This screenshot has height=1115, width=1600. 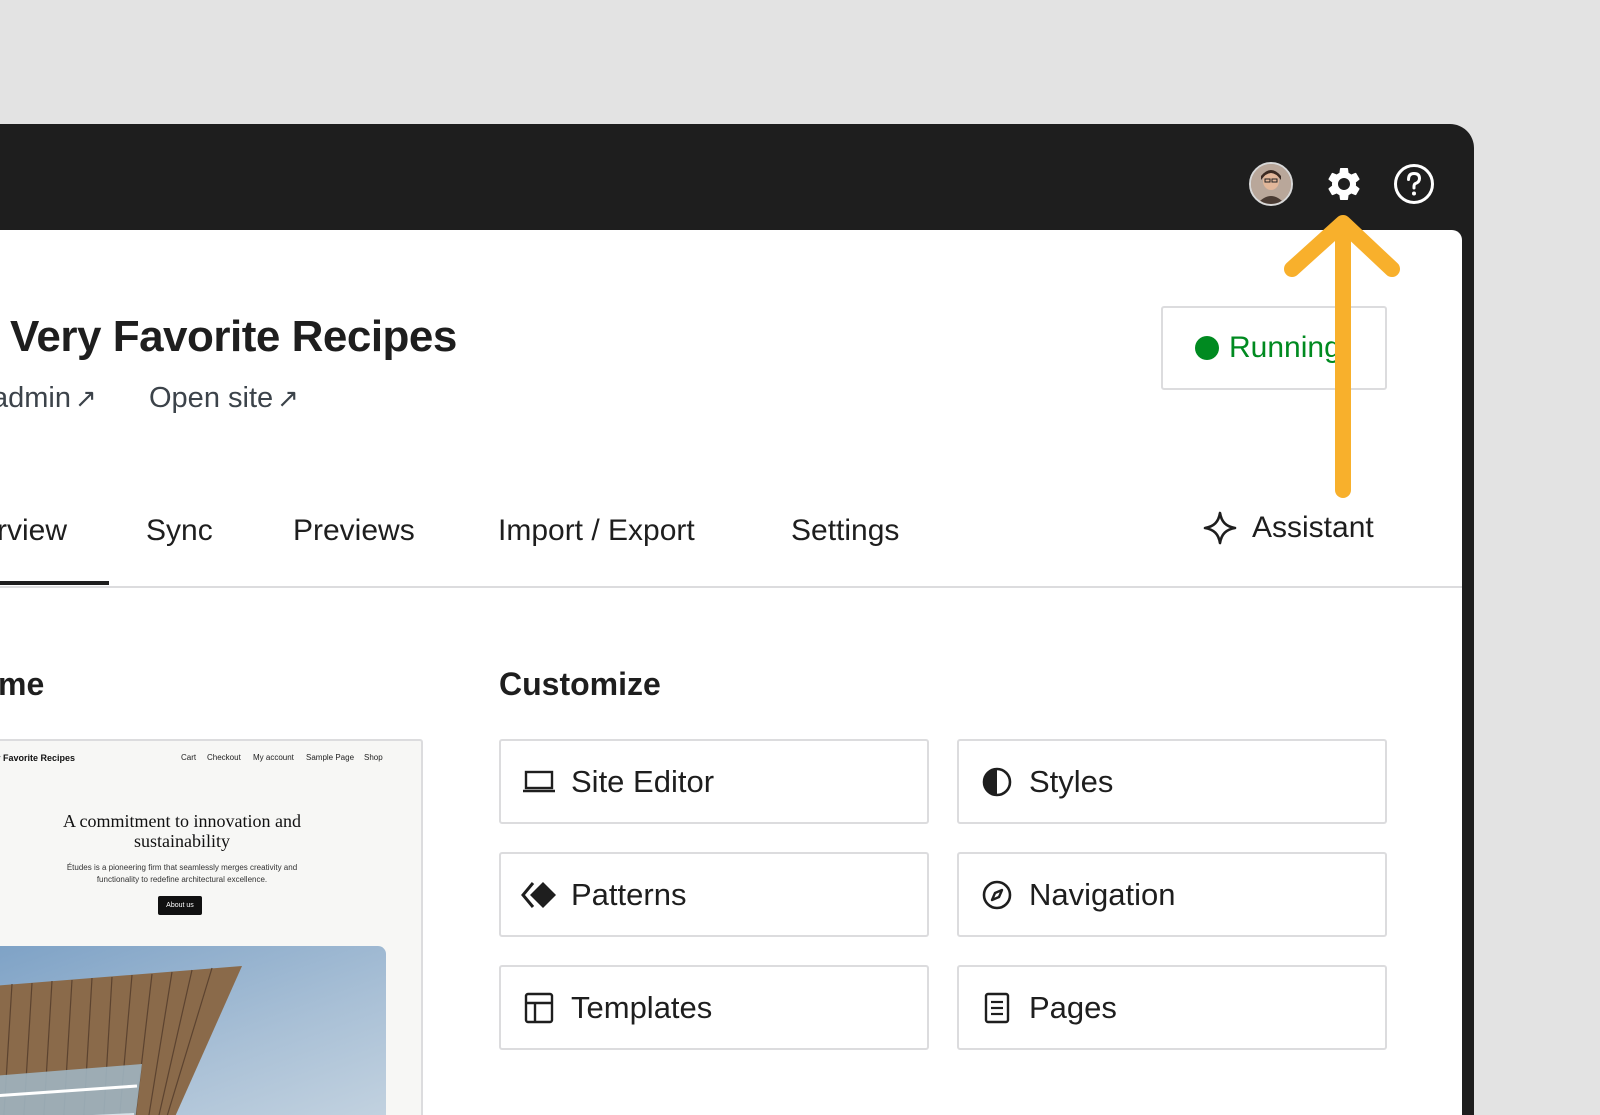 What do you see at coordinates (1071, 781) in the screenshot?
I see `styles-label: Styles` at bounding box center [1071, 781].